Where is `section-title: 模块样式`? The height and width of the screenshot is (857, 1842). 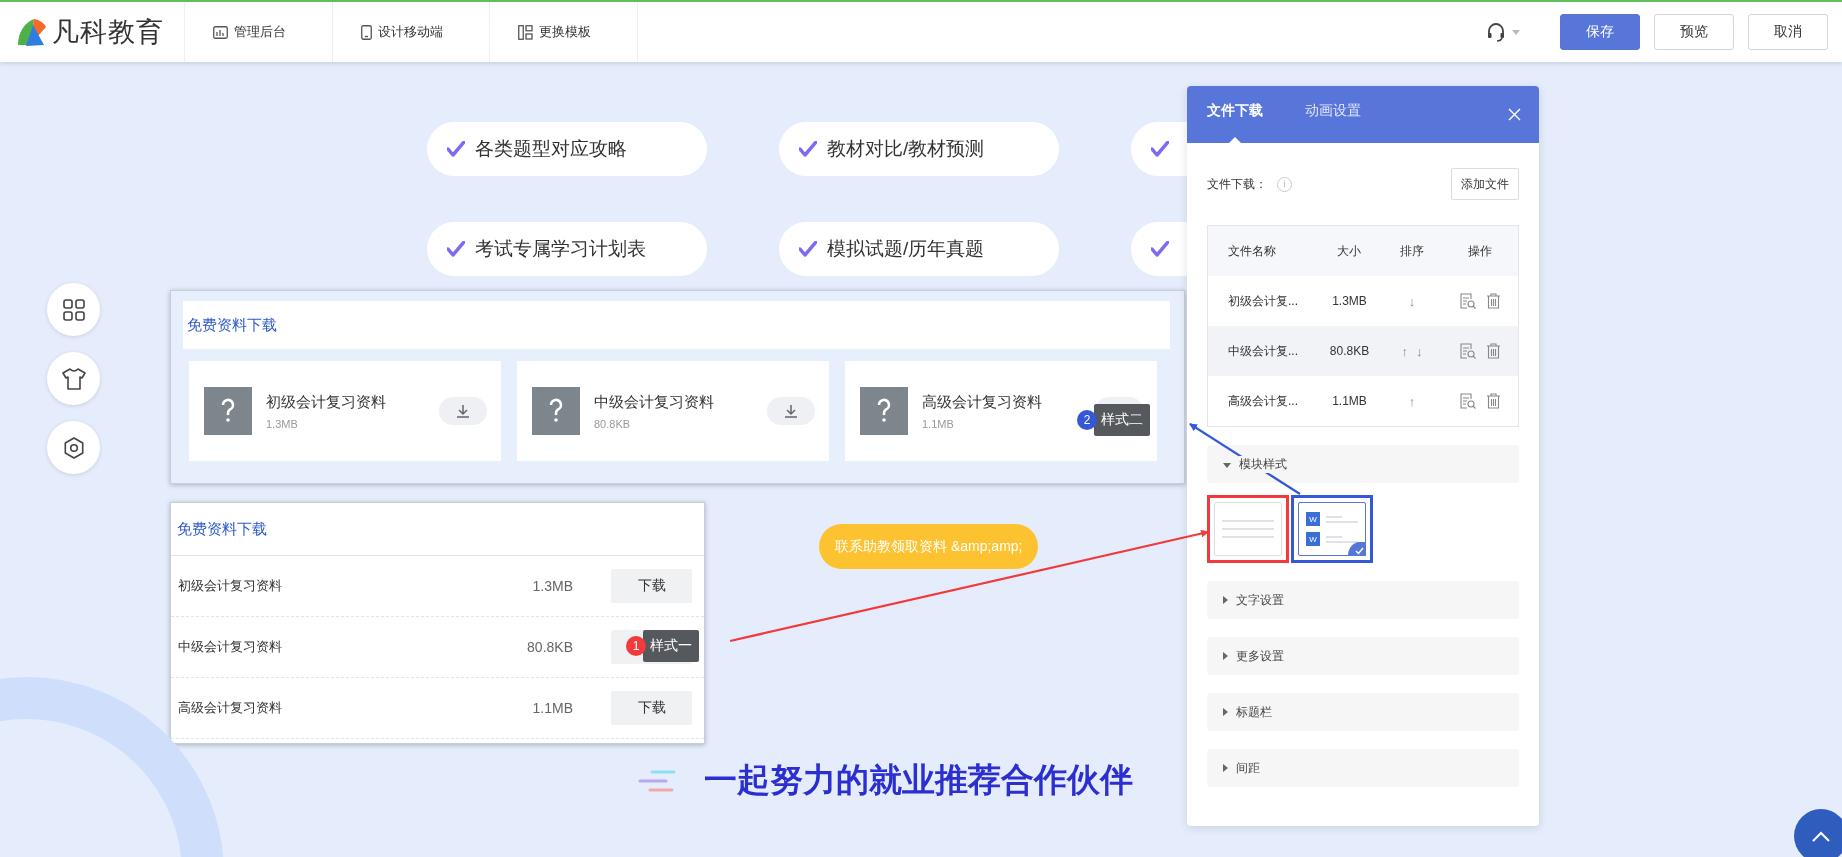 section-title: 模块样式 is located at coordinates (1263, 464).